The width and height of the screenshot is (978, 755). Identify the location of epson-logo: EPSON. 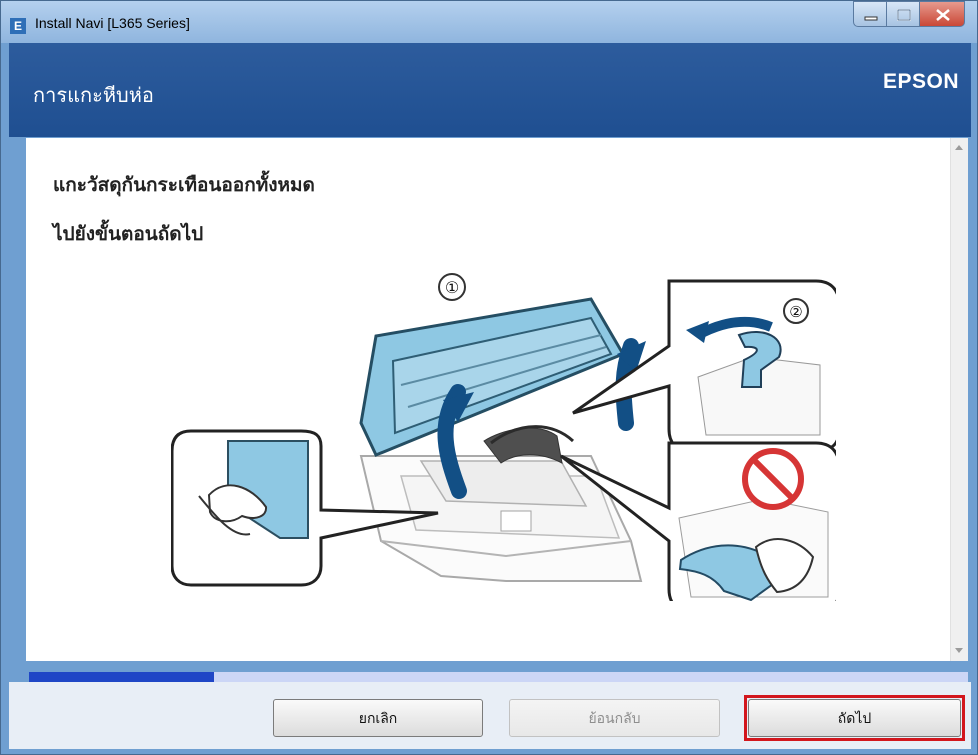
(920, 81).